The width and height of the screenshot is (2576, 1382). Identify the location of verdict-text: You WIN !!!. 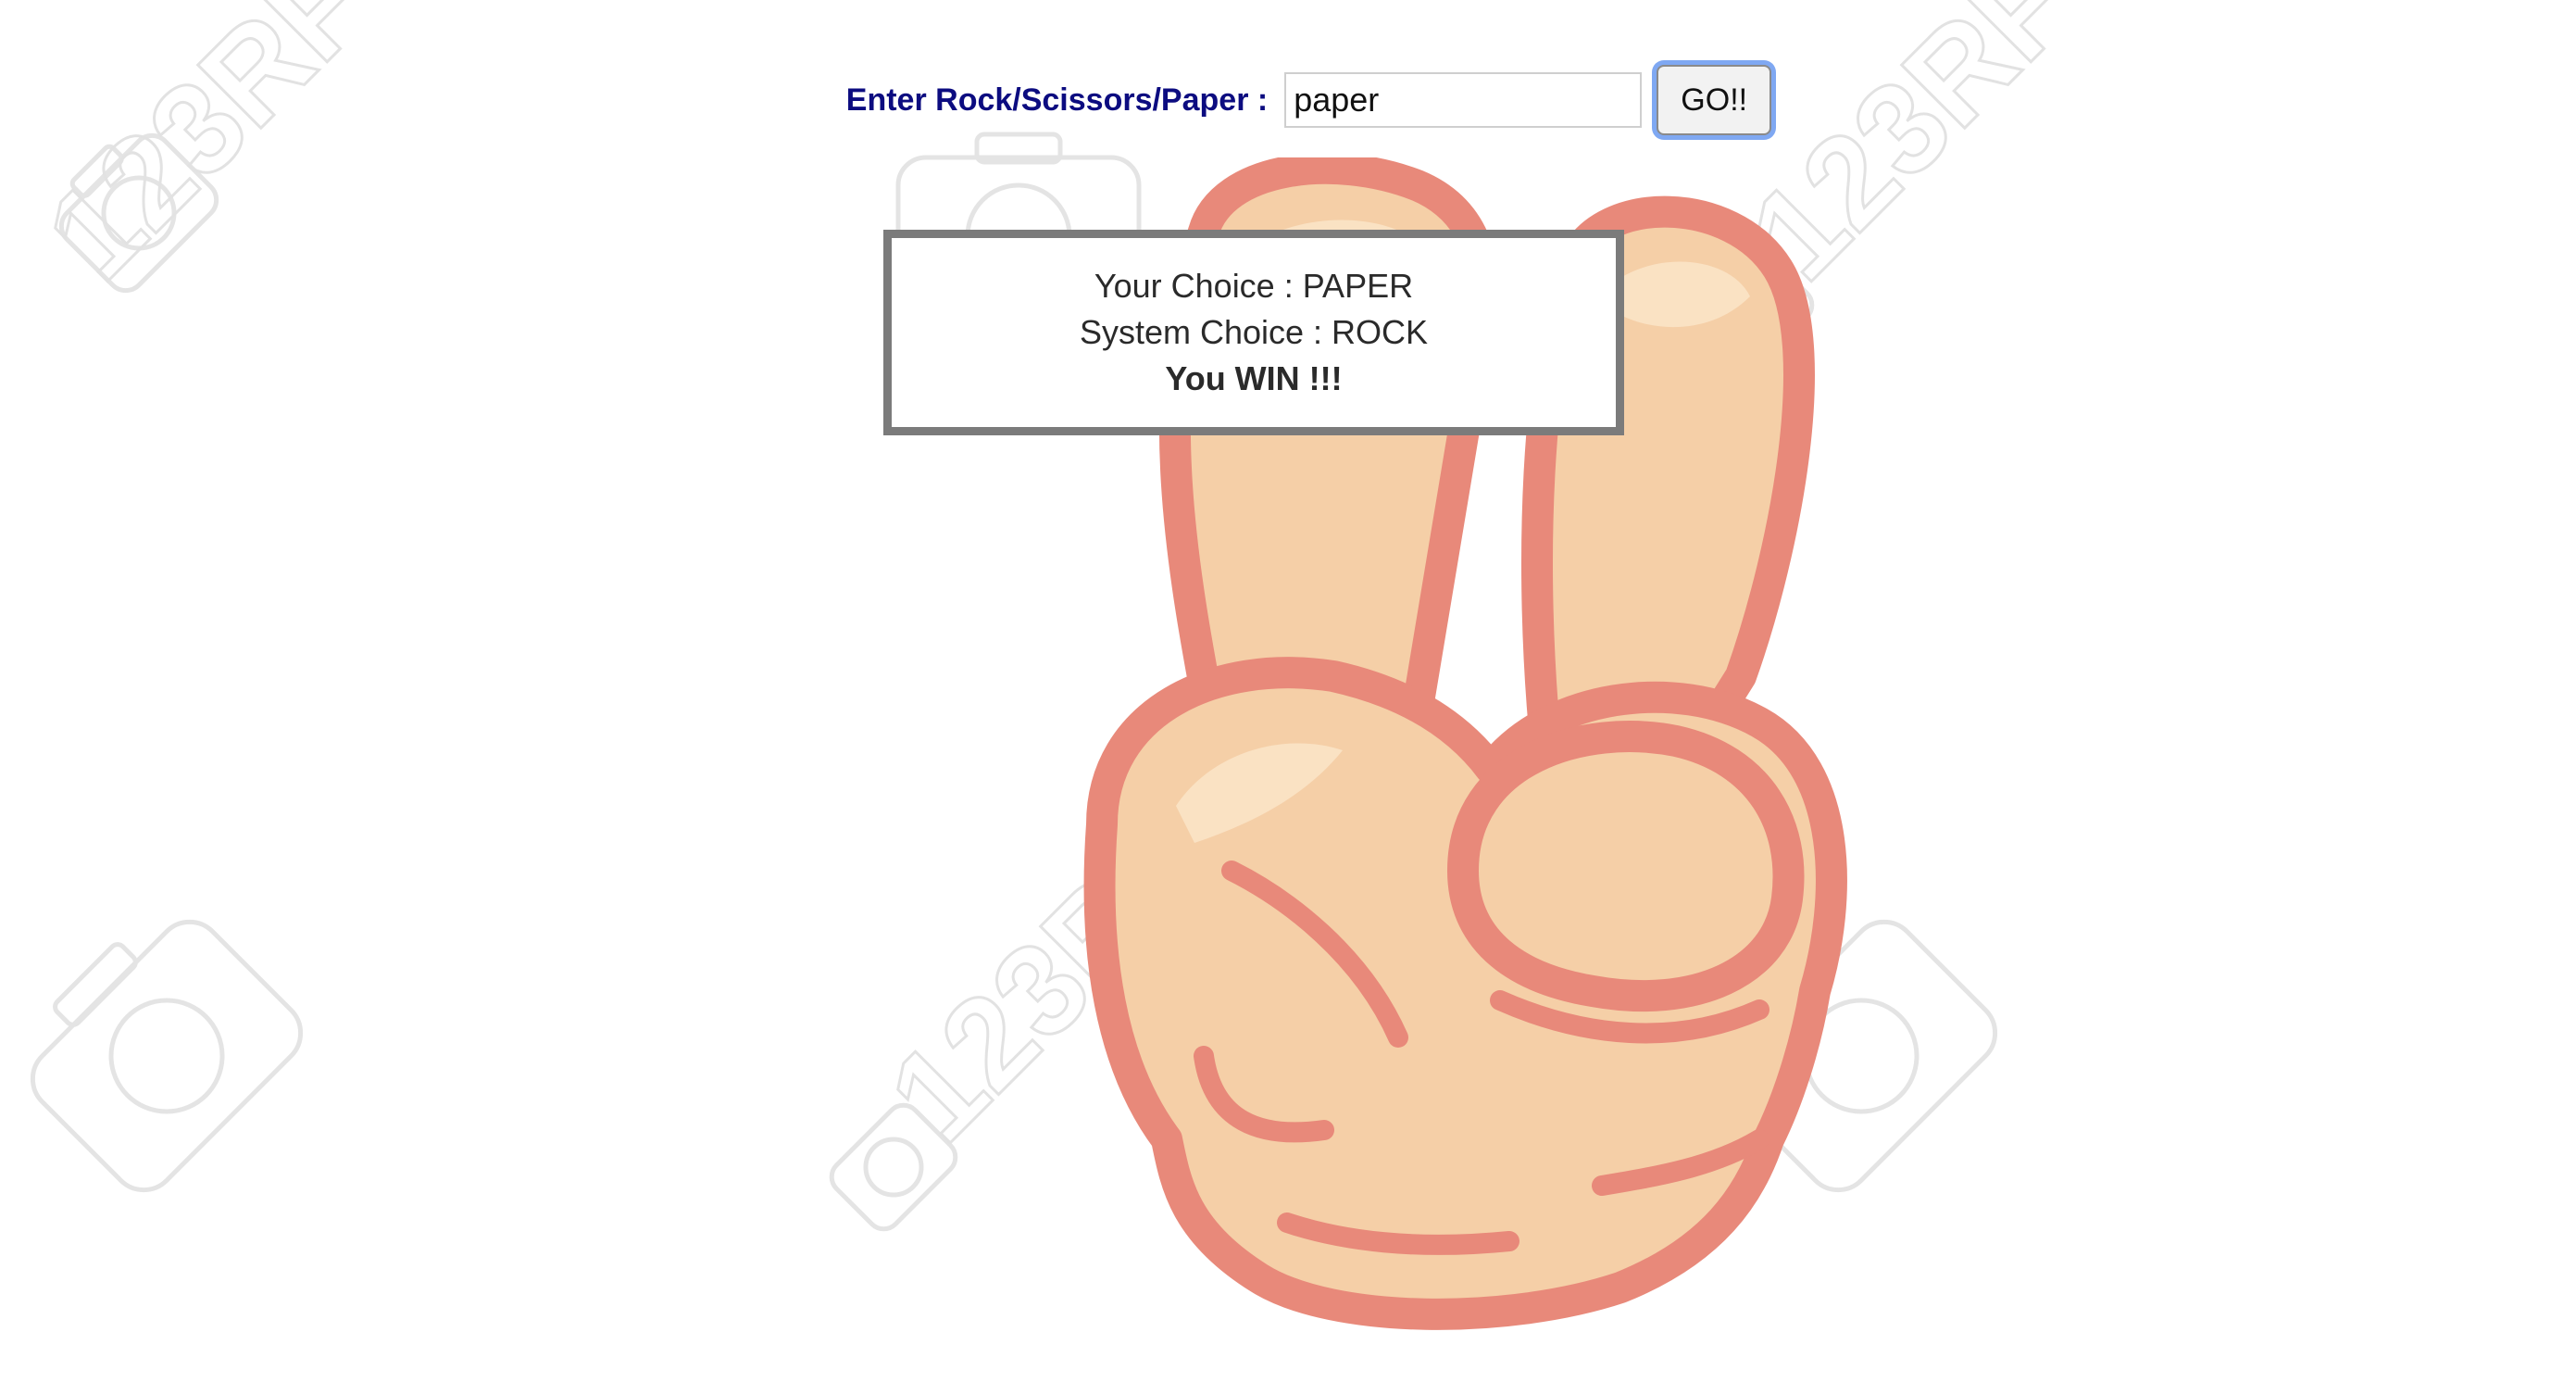
(1254, 378).